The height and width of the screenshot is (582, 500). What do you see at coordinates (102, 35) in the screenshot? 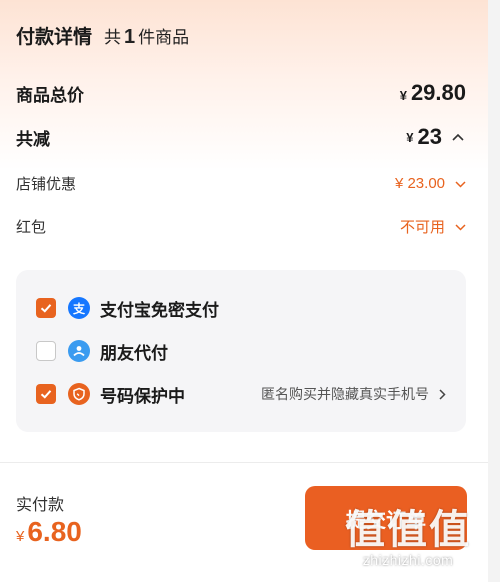
I see `panel-header: 付款详情 共 1 件商品` at bounding box center [102, 35].